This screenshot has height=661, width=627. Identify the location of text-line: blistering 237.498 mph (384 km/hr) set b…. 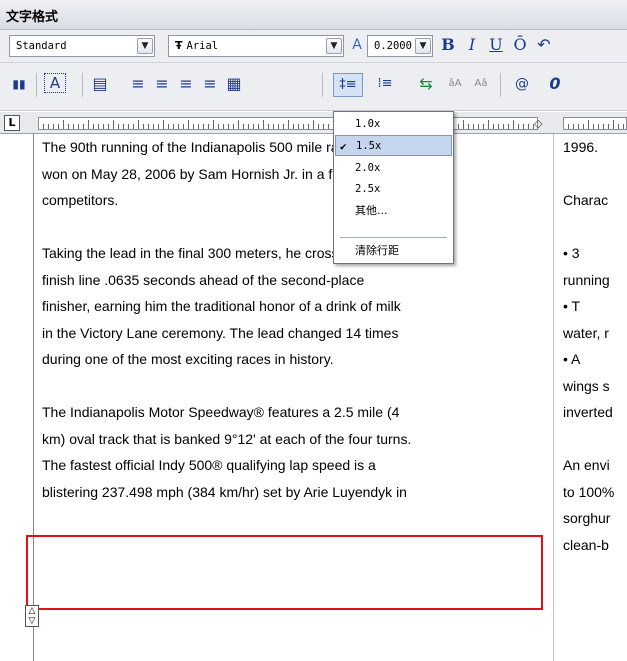
(224, 491).